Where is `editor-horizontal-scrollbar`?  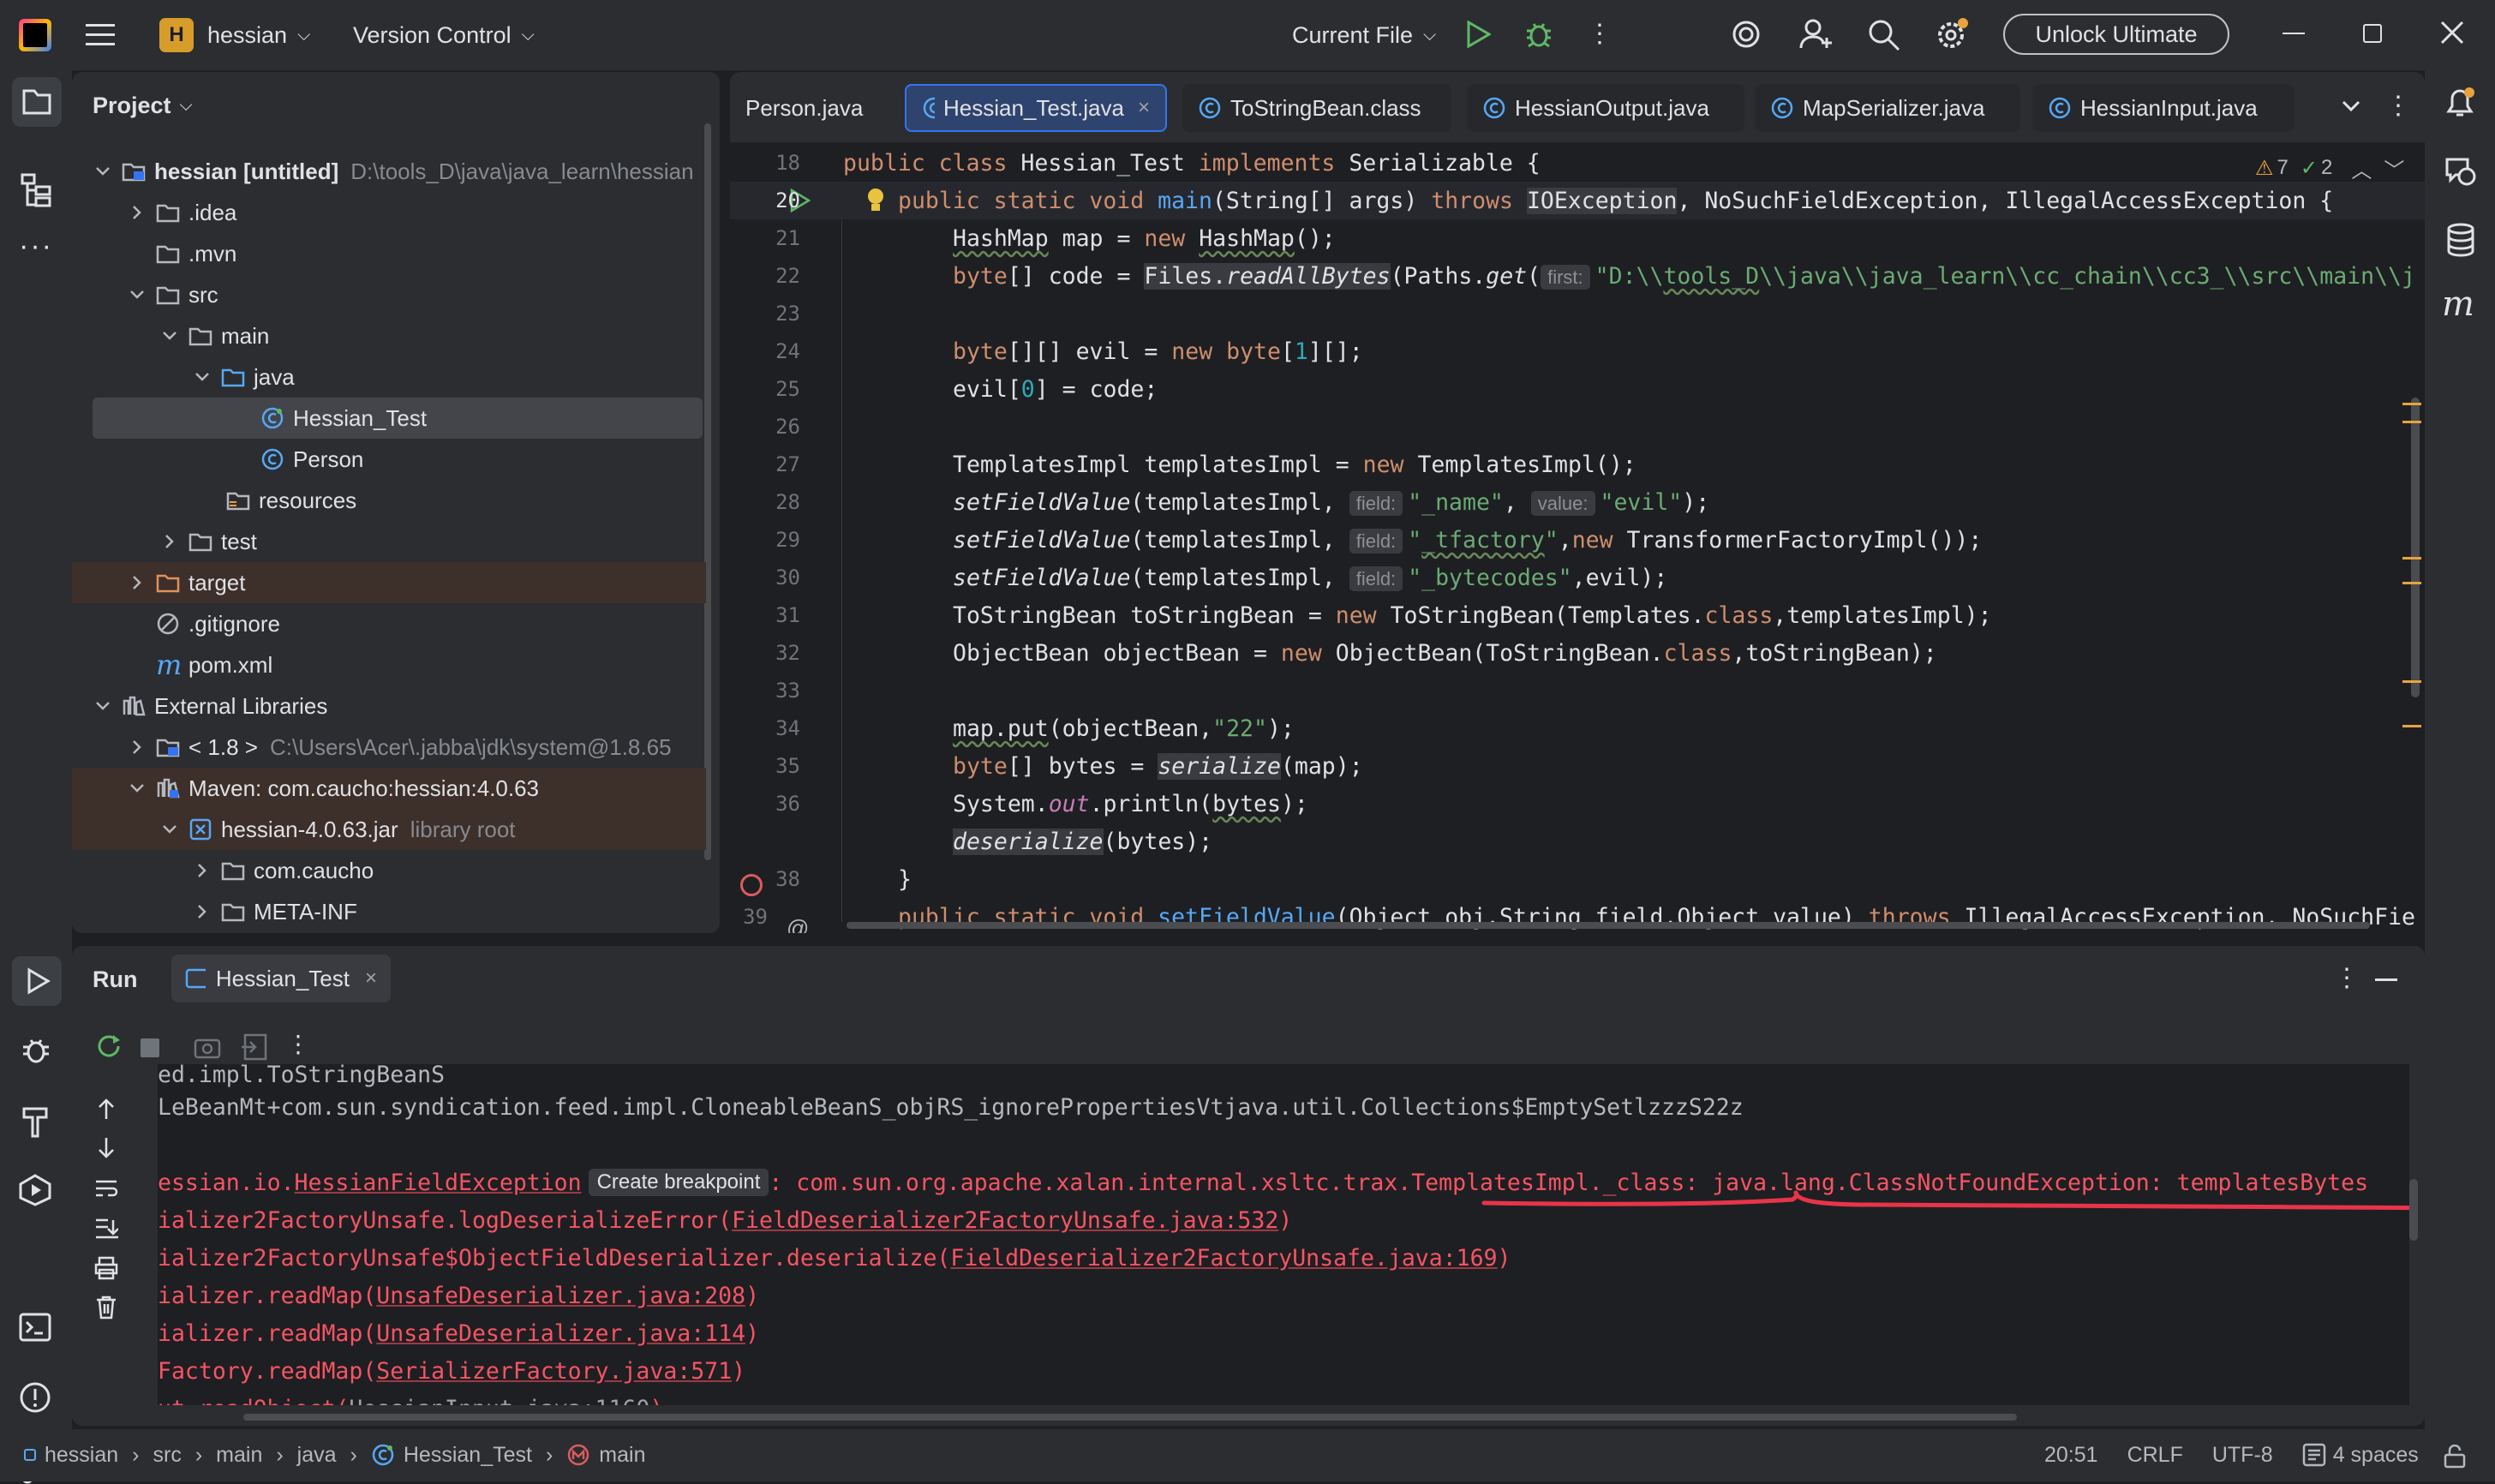
editor-horizontal-scrollbar is located at coordinates (1608, 925).